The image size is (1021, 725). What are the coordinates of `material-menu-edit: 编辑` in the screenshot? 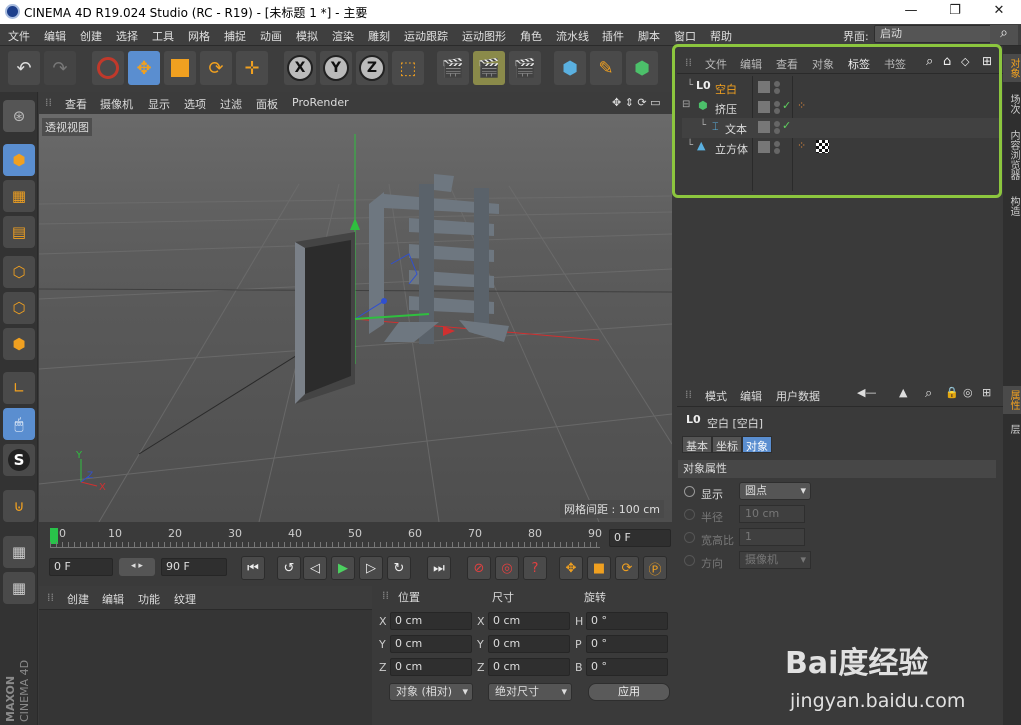 It's located at (113, 599).